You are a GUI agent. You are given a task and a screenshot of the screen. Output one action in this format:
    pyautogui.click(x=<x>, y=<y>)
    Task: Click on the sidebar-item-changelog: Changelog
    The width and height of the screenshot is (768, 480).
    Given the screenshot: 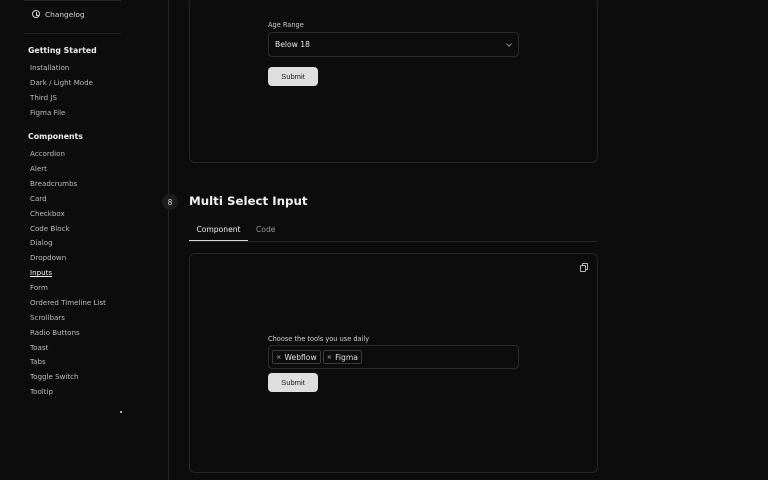 What is the action you would take?
    pyautogui.click(x=58, y=14)
    